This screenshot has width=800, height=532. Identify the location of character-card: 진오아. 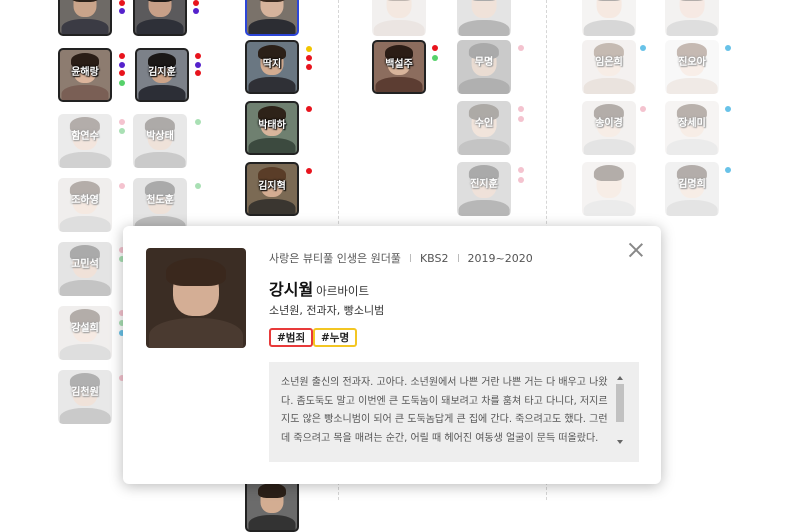
(692, 67).